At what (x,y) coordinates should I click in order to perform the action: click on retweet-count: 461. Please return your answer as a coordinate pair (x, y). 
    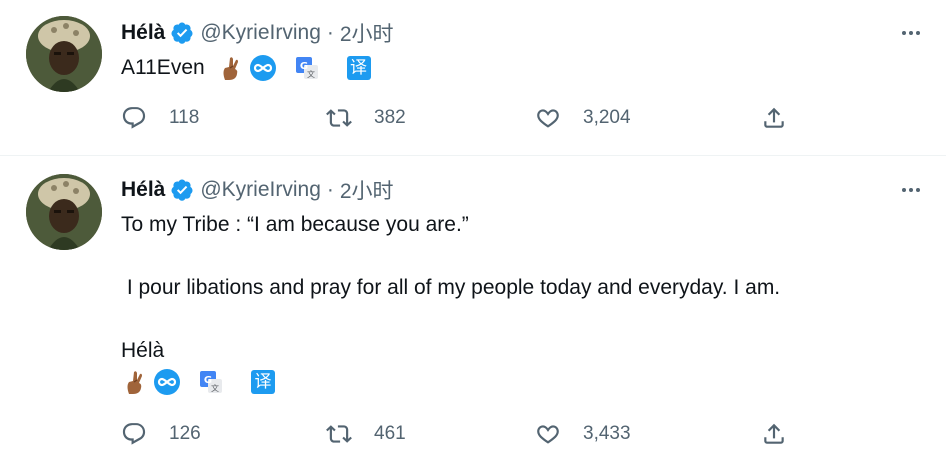
    Looking at the image, I should click on (390, 433).